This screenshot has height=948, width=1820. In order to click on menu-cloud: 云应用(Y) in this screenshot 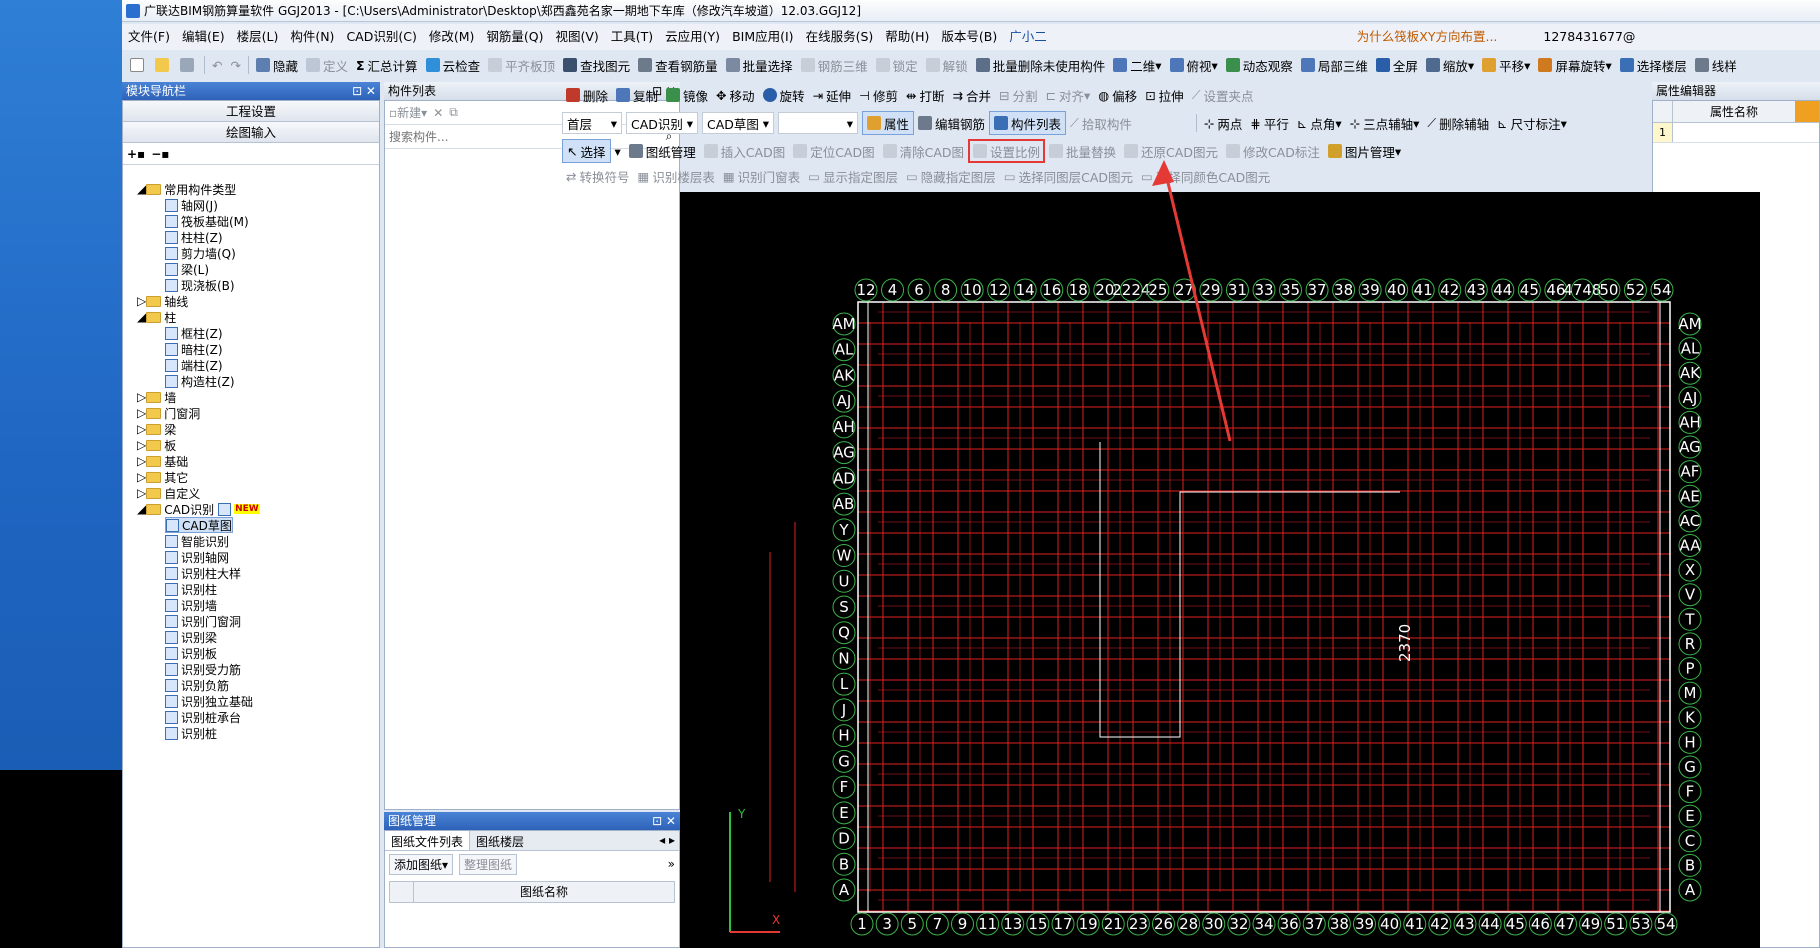, I will do `click(692, 37)`.